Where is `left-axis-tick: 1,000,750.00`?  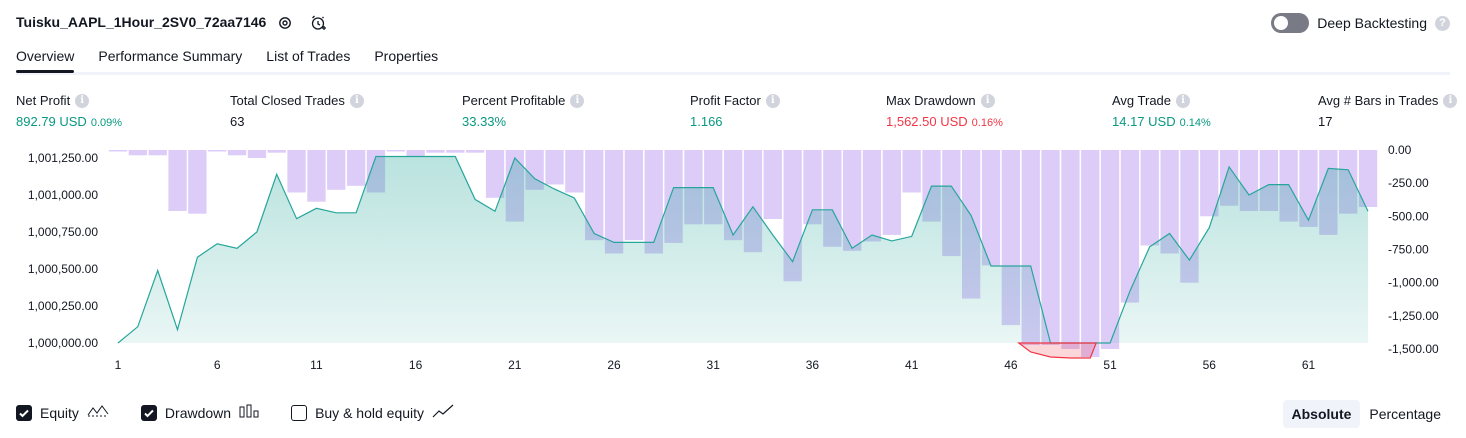
left-axis-tick: 1,000,750.00 is located at coordinates (63, 232).